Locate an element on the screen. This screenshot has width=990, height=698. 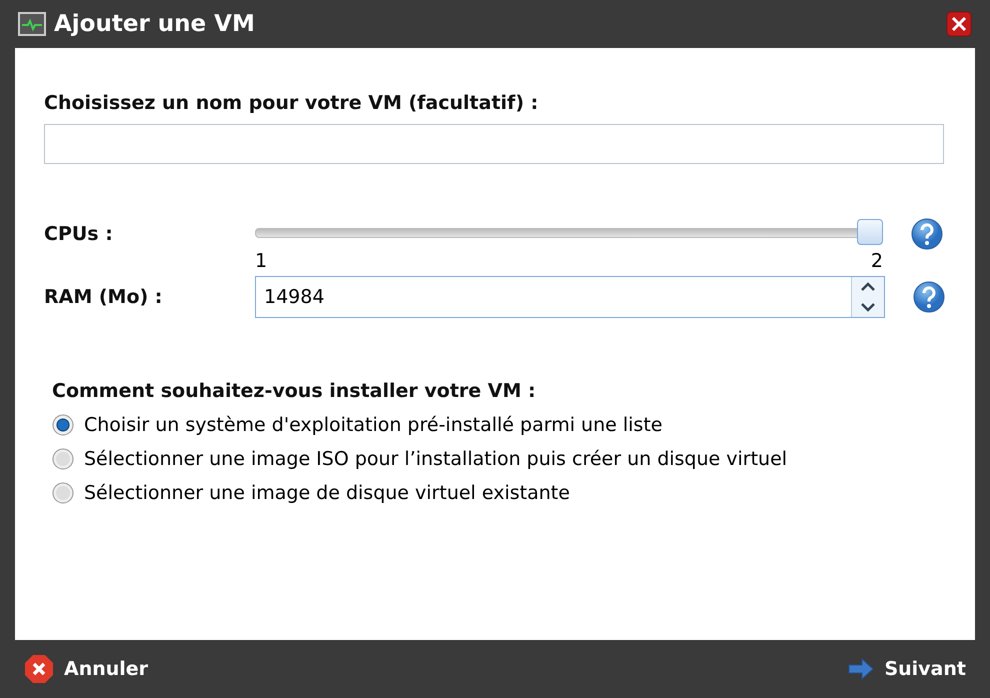
next-button: Suivant is located at coordinates (907, 669).